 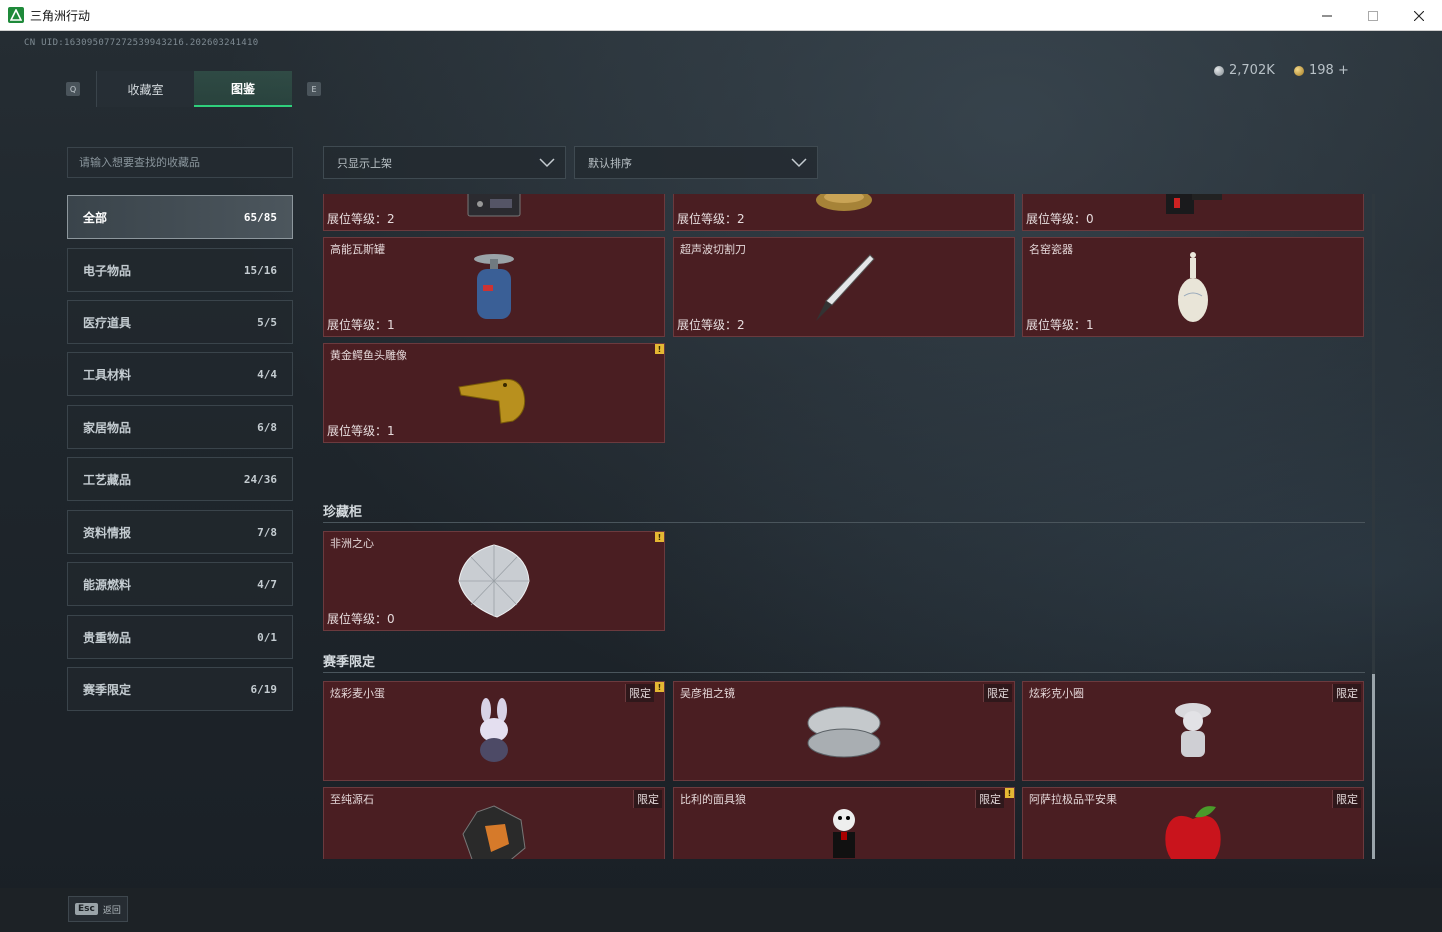 I want to click on item-name: 高能瓦斯罐, so click(x=357, y=249).